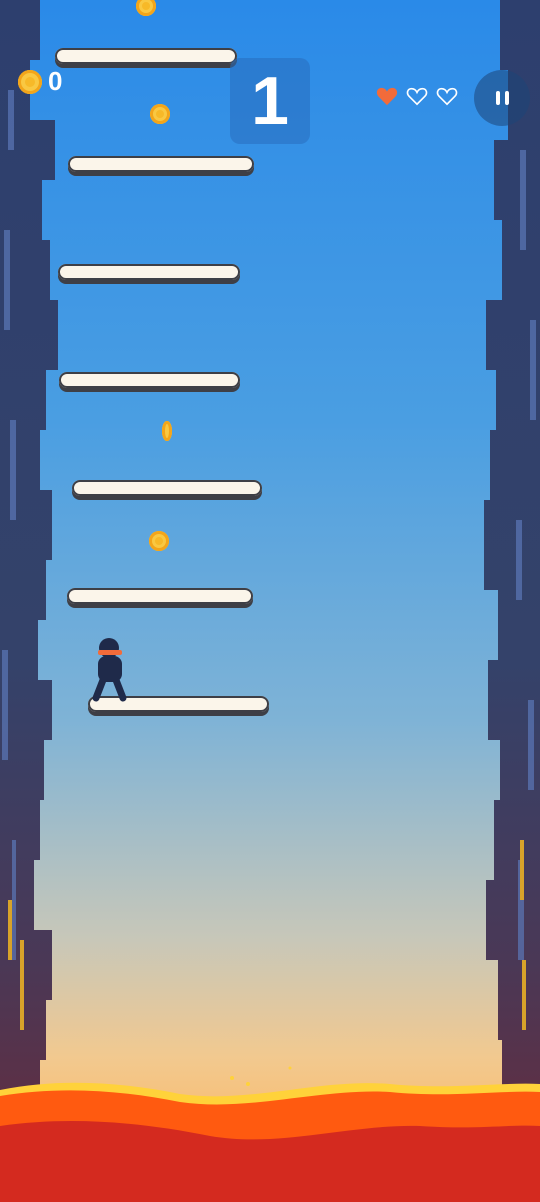  I want to click on coin-count: 0, so click(55, 81).